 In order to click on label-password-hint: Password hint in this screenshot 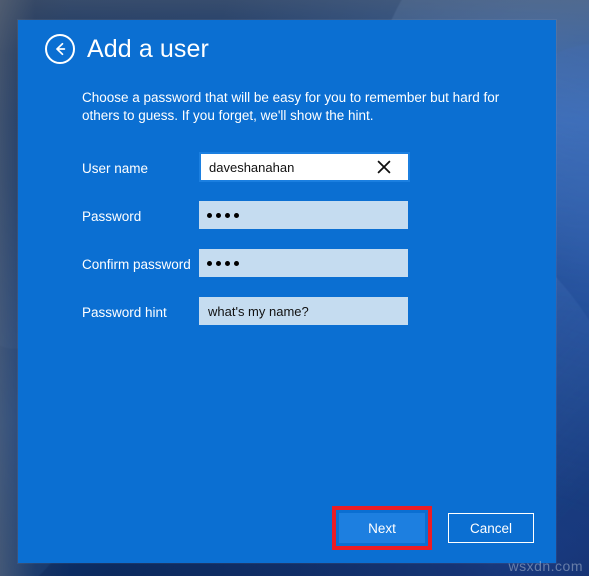, I will do `click(124, 312)`.